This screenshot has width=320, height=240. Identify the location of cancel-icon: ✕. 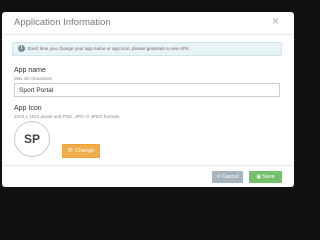
(218, 177).